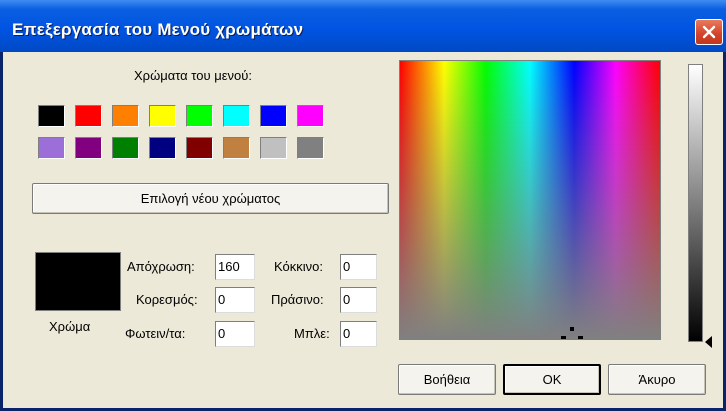 This screenshot has width=726, height=411. I want to click on color-preview-label: Χρώμα, so click(70, 326).